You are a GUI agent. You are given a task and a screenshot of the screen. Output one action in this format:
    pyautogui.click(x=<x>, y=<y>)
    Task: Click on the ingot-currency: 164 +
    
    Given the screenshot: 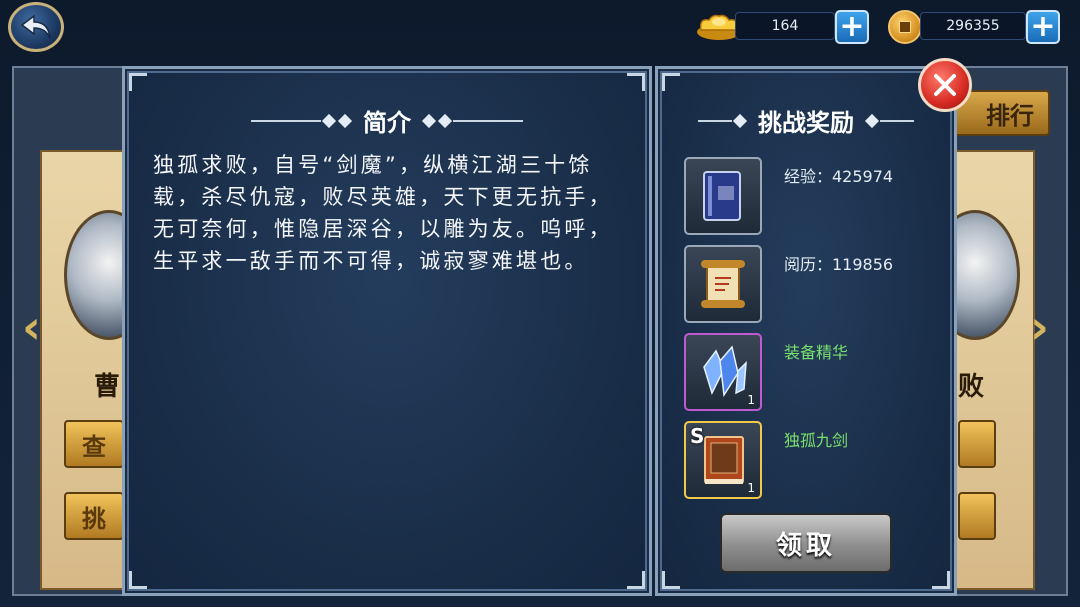 What is the action you would take?
    pyautogui.click(x=783, y=27)
    